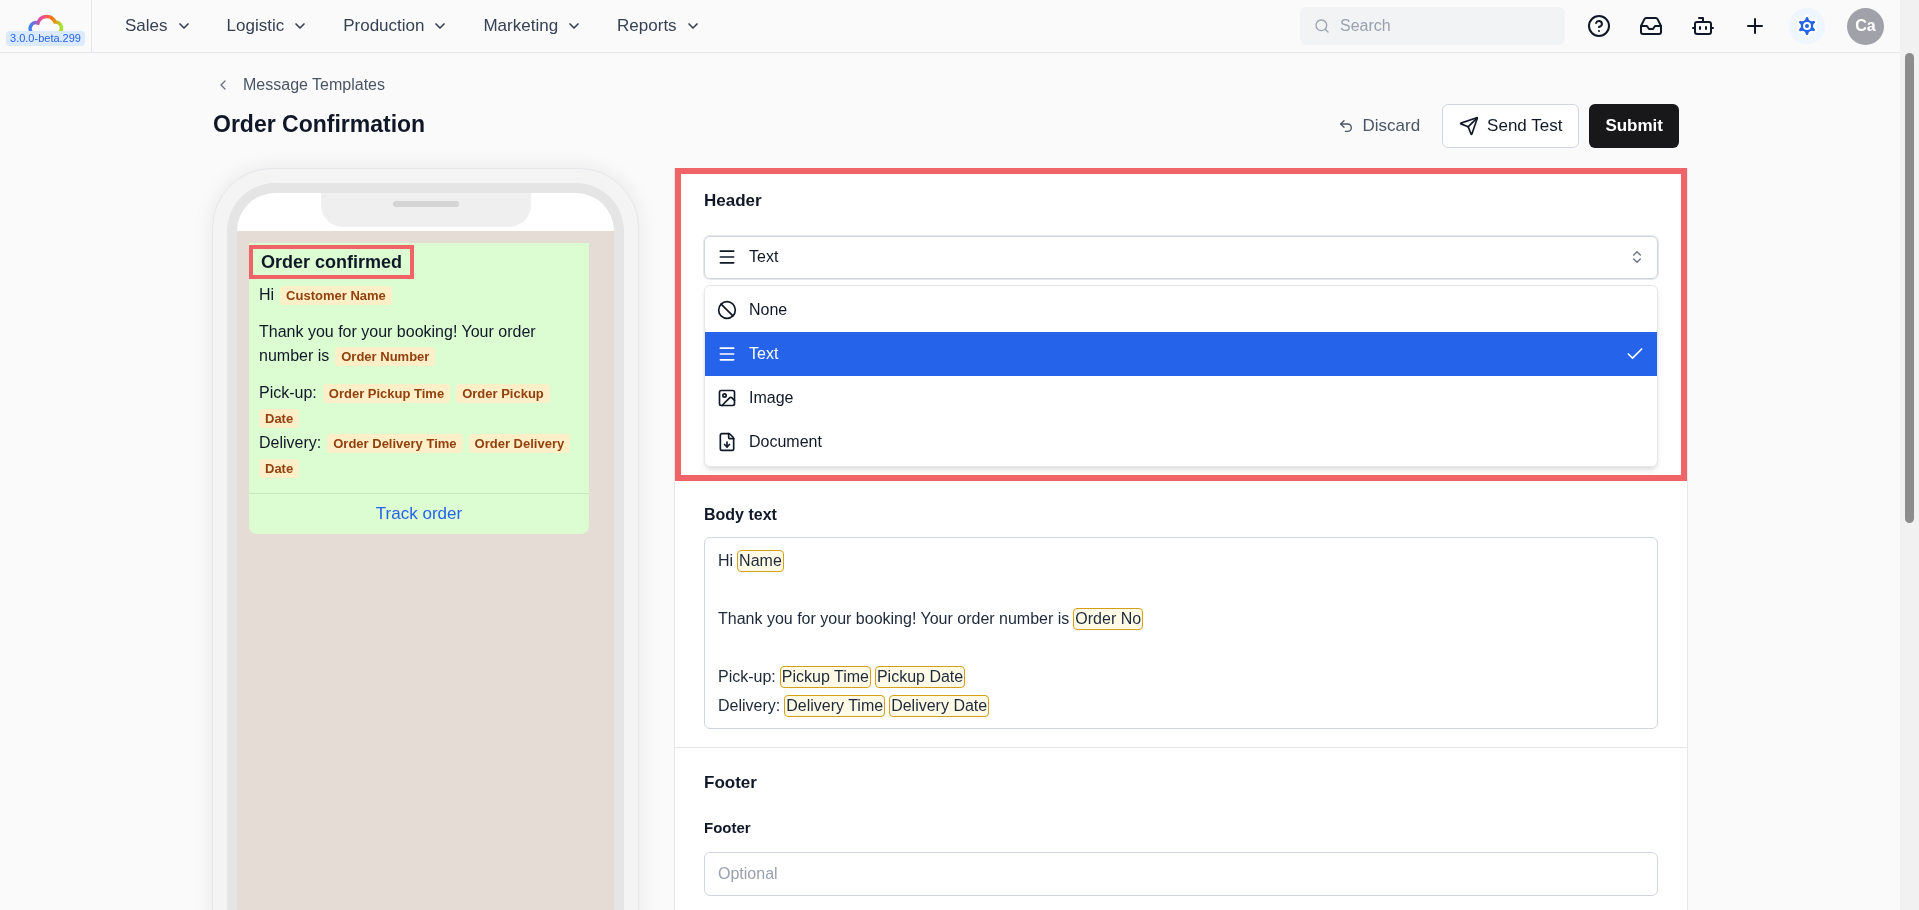 The image size is (1919, 910). I want to click on nav-menu: Logistic, so click(267, 26).